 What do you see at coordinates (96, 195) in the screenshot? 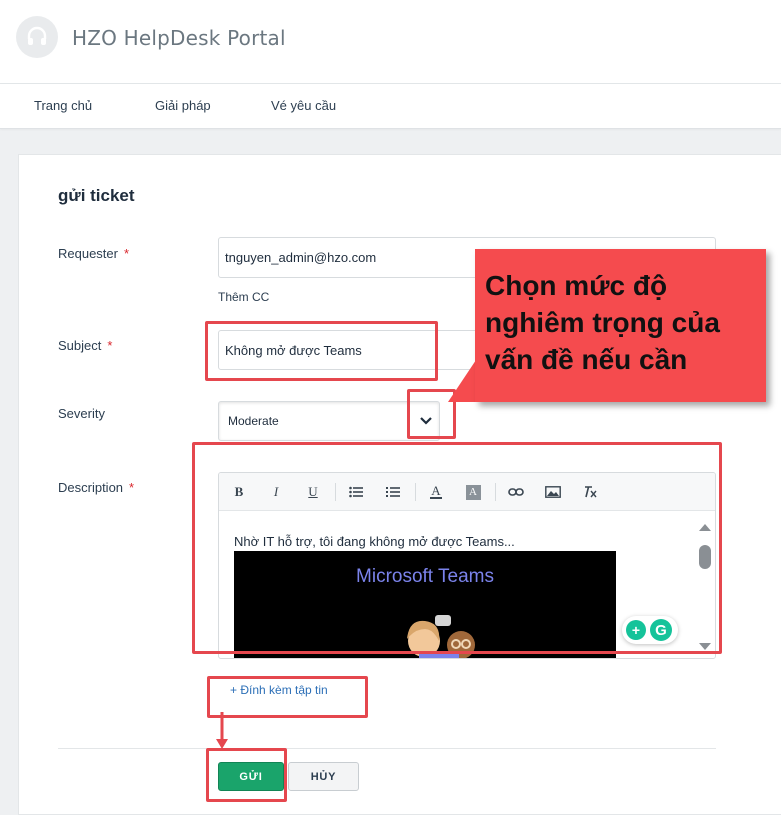
I see `page-title: gửi ticket` at bounding box center [96, 195].